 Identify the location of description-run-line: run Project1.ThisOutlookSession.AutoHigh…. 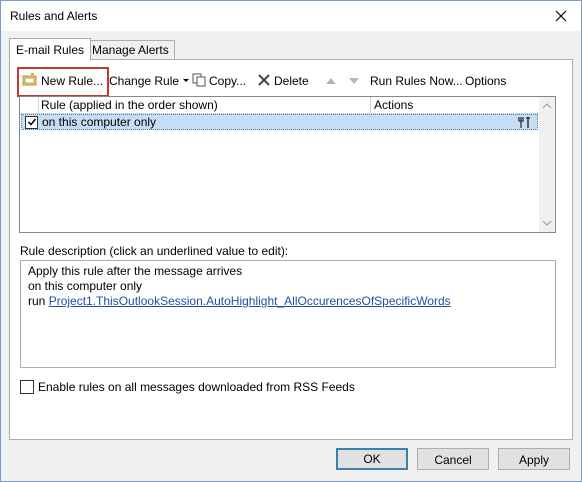
(239, 301).